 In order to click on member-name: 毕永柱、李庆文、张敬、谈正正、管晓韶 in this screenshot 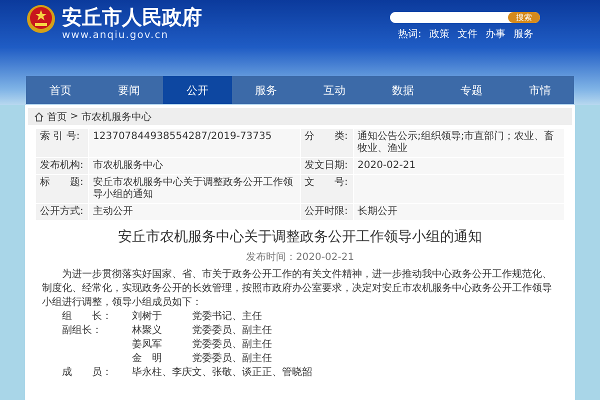, I will do `click(222, 373)`.